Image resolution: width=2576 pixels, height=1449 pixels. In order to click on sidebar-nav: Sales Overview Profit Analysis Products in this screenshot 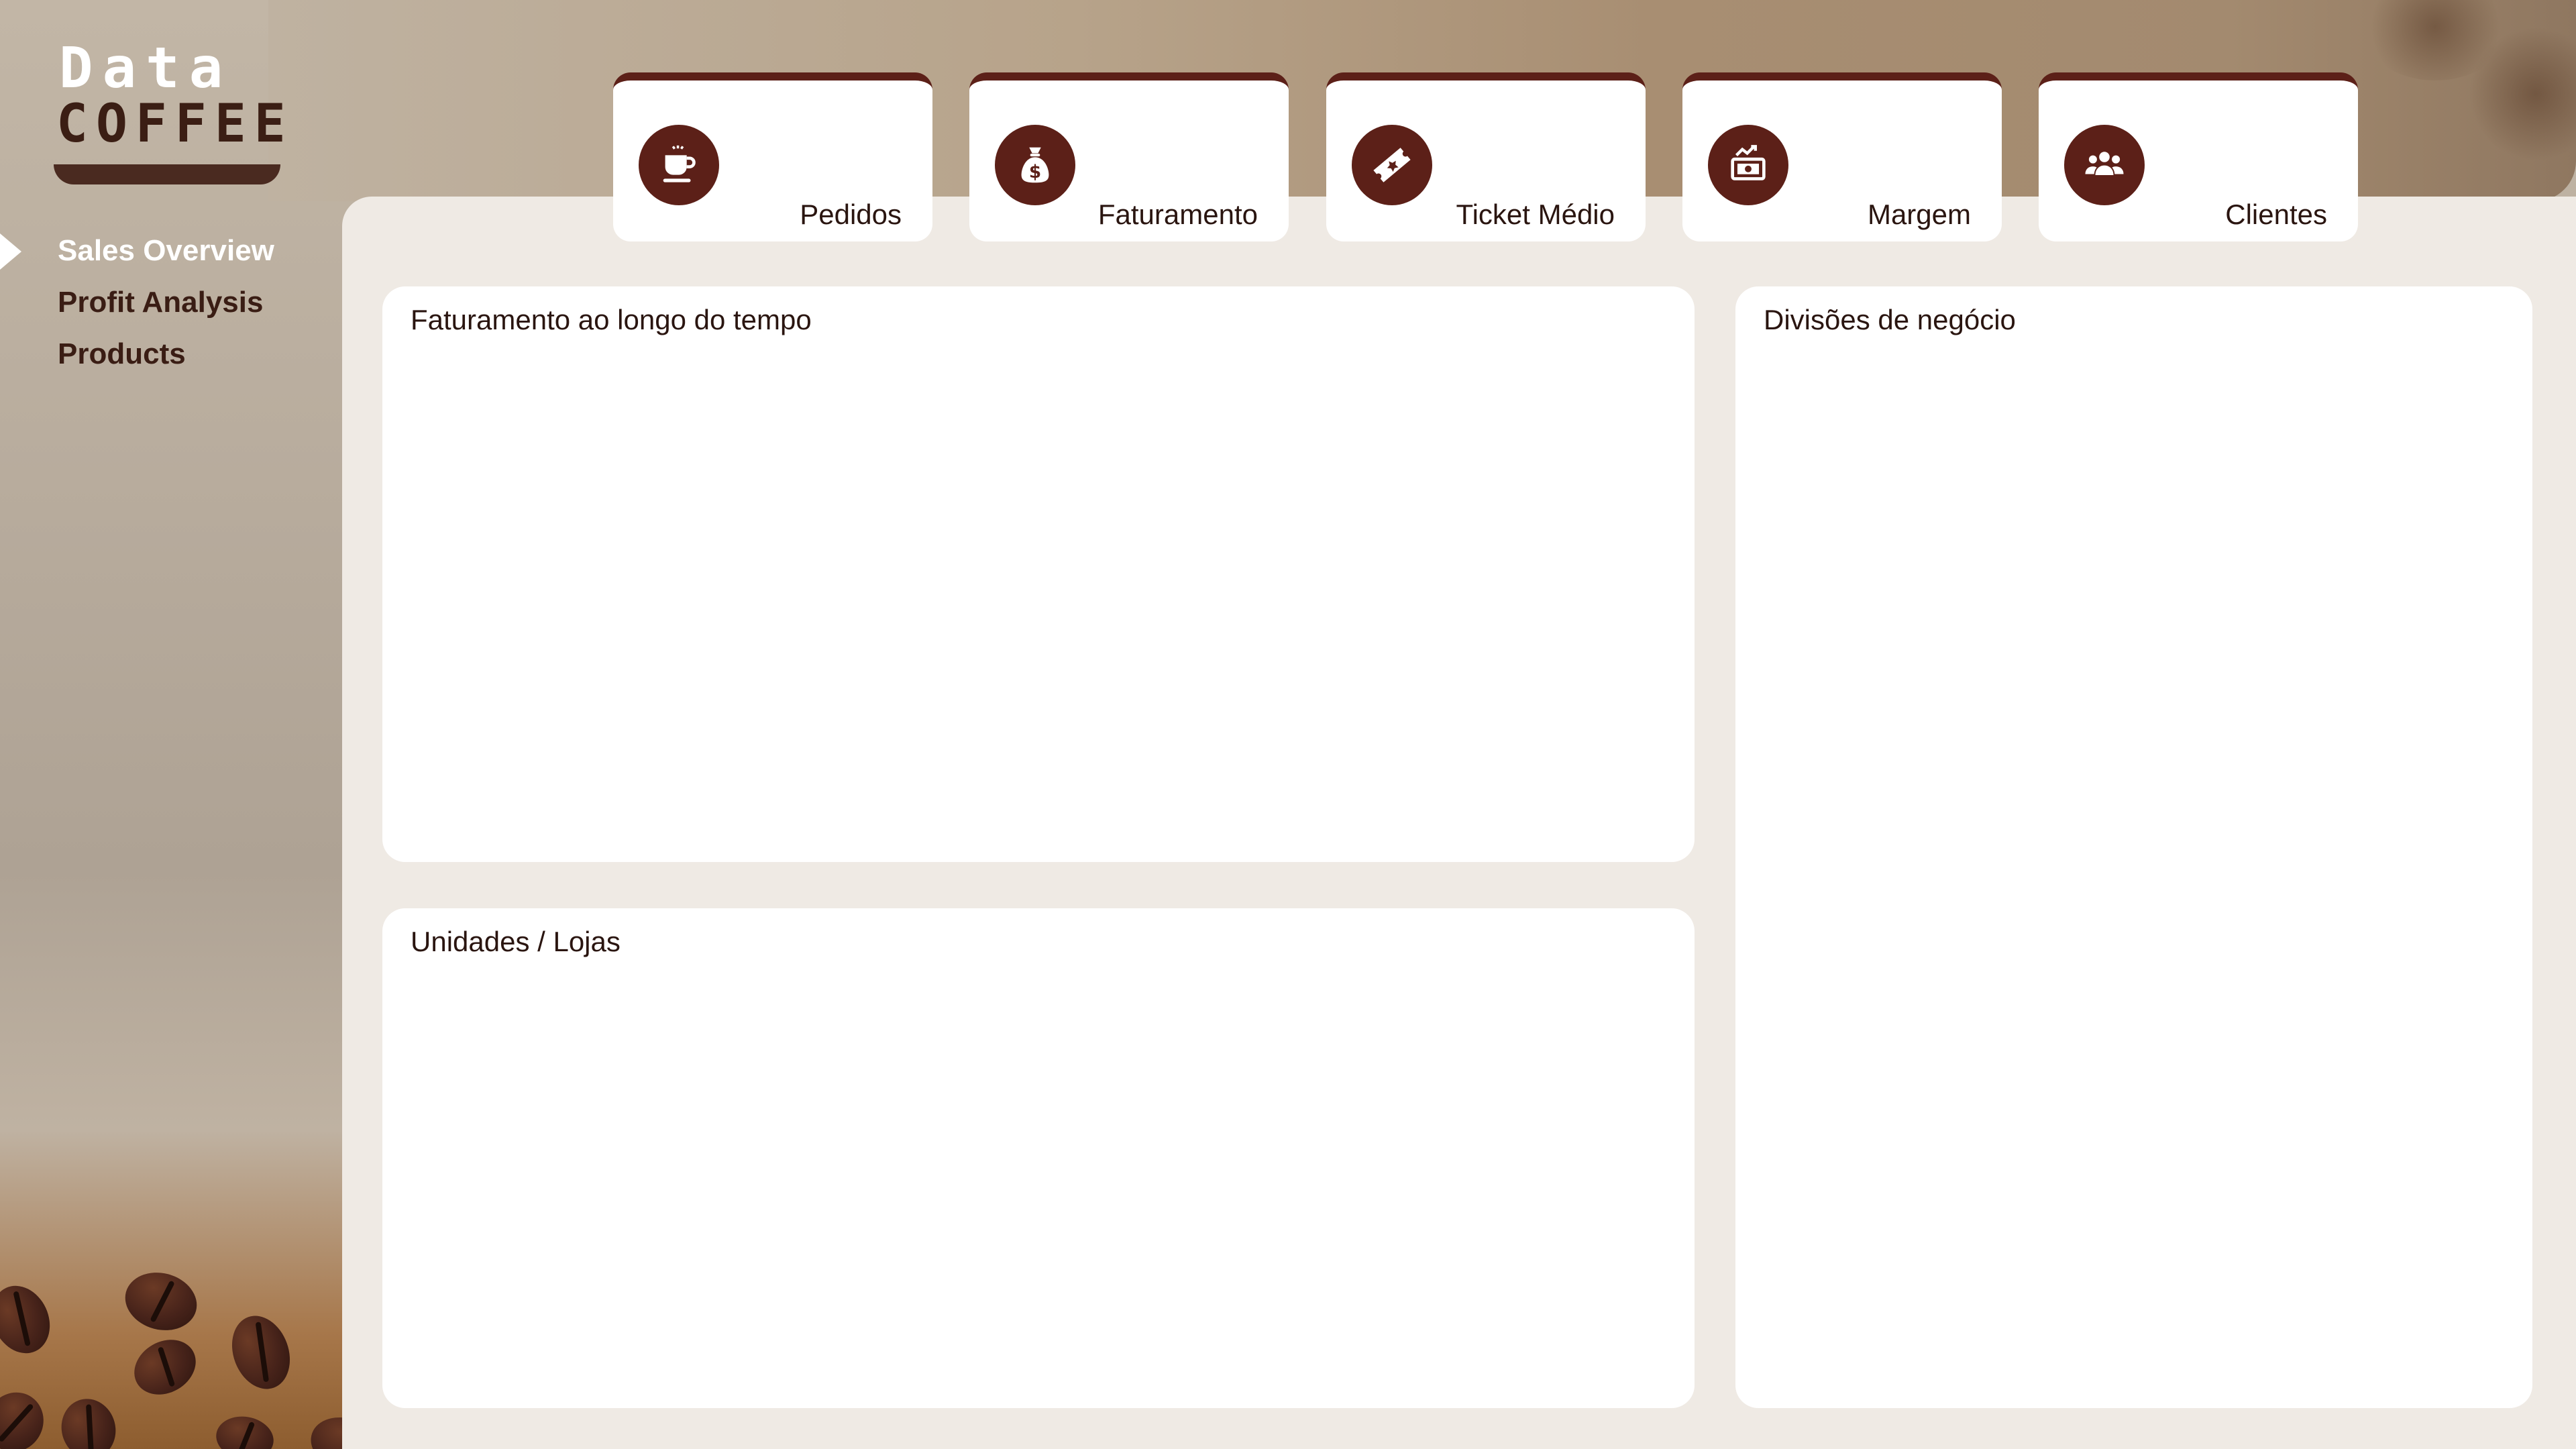, I will do `click(166, 308)`.